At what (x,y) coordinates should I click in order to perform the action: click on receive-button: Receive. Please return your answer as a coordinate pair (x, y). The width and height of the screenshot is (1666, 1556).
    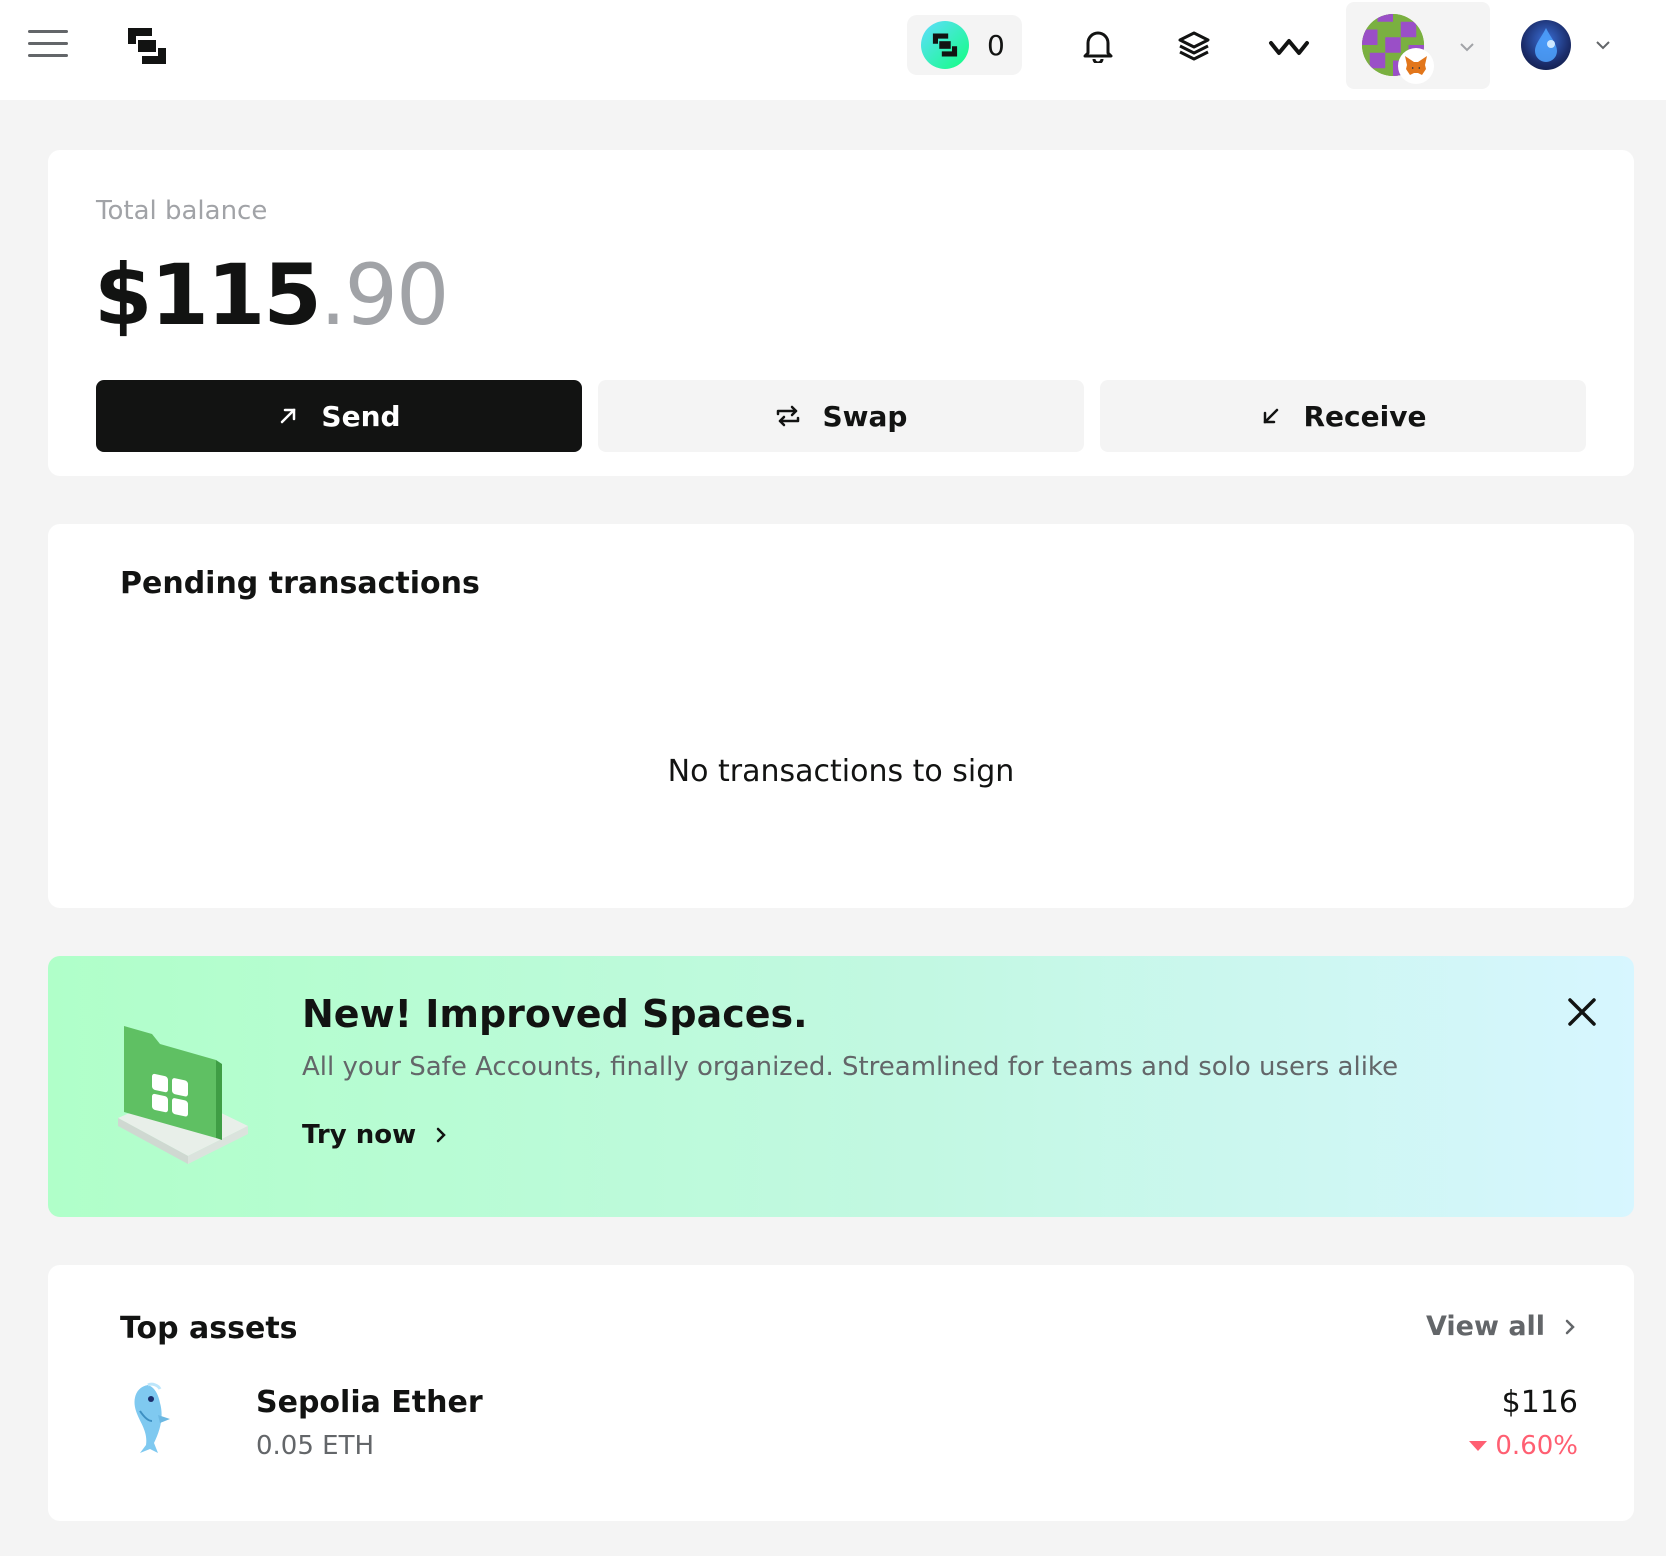
    Looking at the image, I should click on (1343, 416).